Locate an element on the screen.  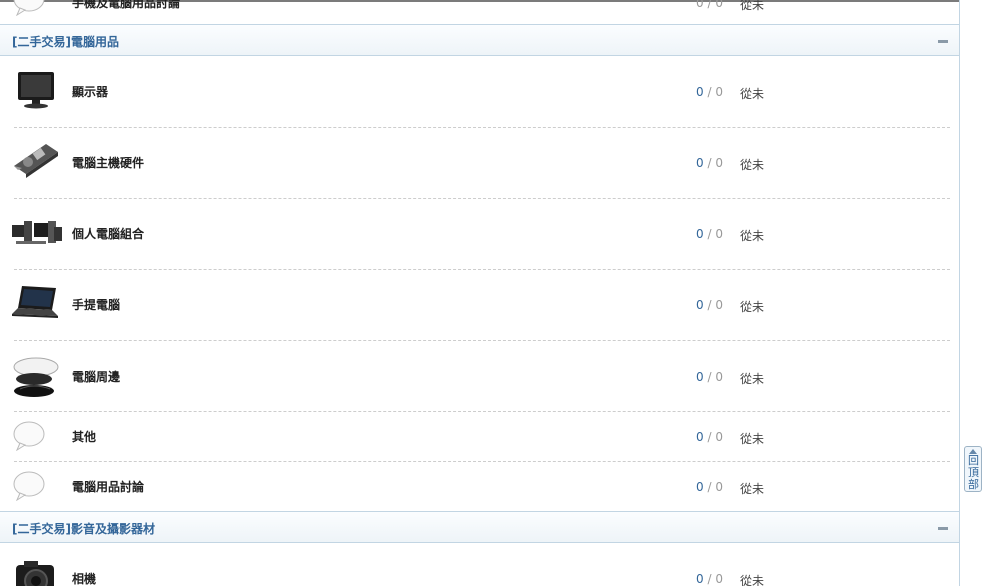
category-header-computer: [二手交易]電腦用品 is located at coordinates (479, 40).